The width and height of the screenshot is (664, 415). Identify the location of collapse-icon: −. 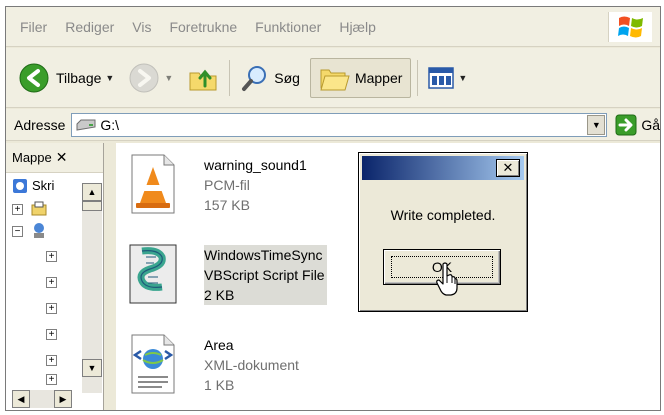
(17, 231).